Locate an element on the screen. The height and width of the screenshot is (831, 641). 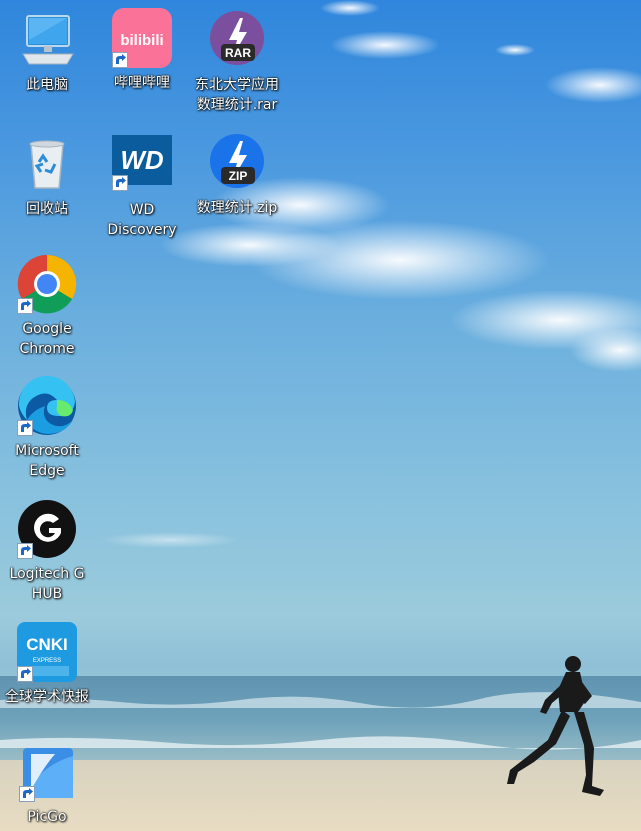
desktop-icon-wd-discovery: WD WD Discovery is located at coordinates (142, 187).